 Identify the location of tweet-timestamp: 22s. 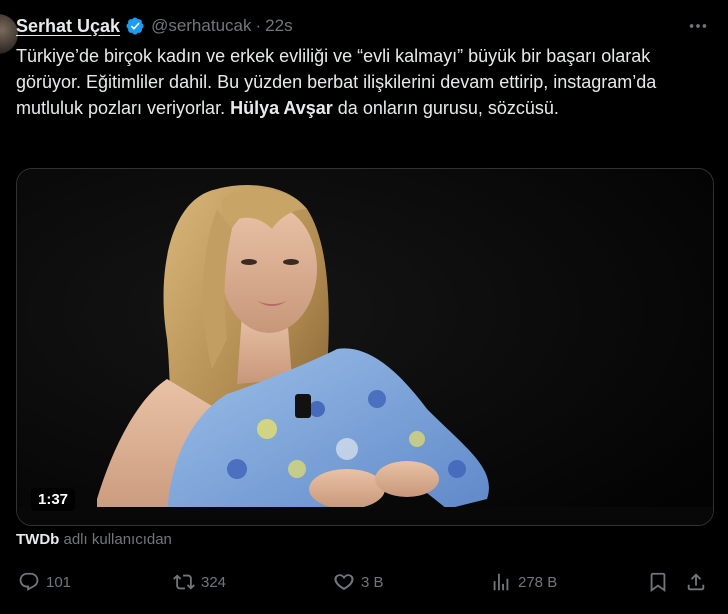
(278, 26).